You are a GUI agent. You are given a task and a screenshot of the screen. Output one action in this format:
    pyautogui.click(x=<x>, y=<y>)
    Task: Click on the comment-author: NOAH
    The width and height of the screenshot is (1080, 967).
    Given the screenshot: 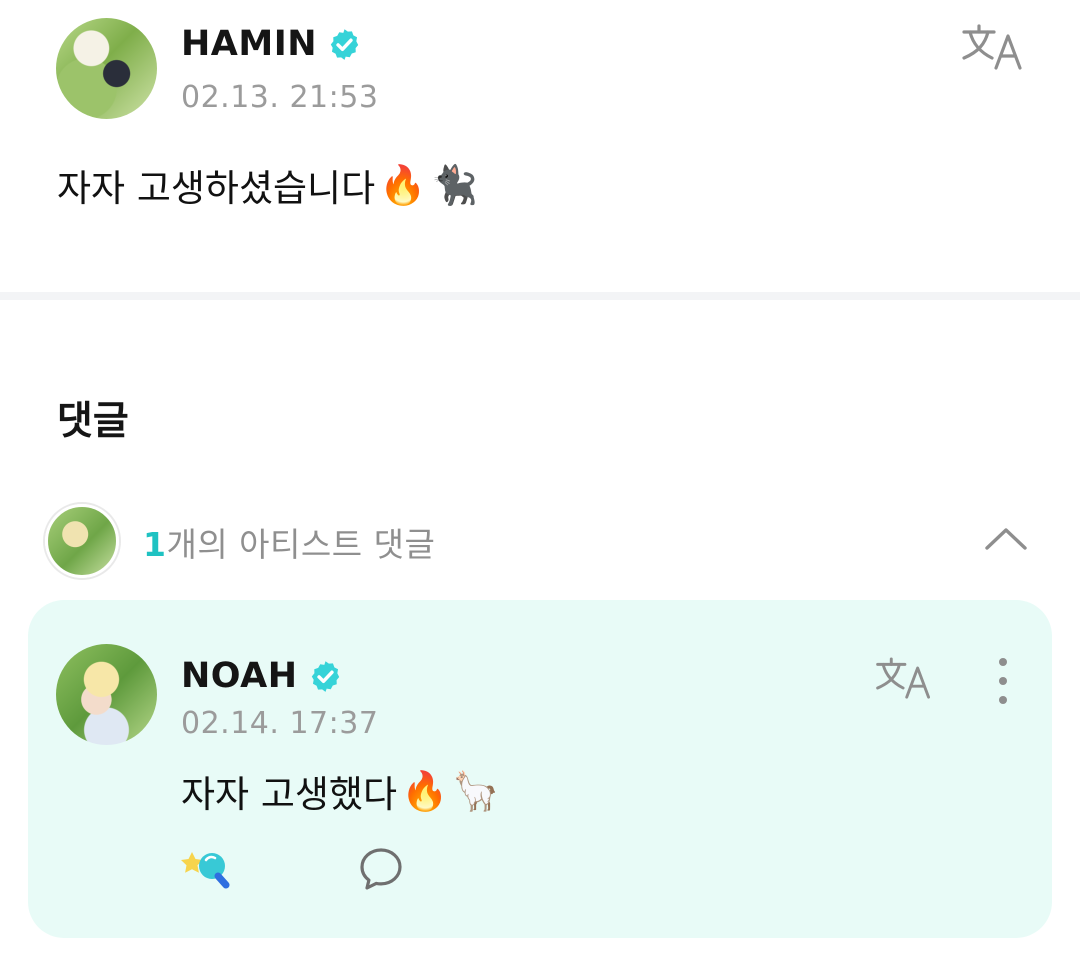 What is the action you would take?
    pyautogui.click(x=262, y=676)
    